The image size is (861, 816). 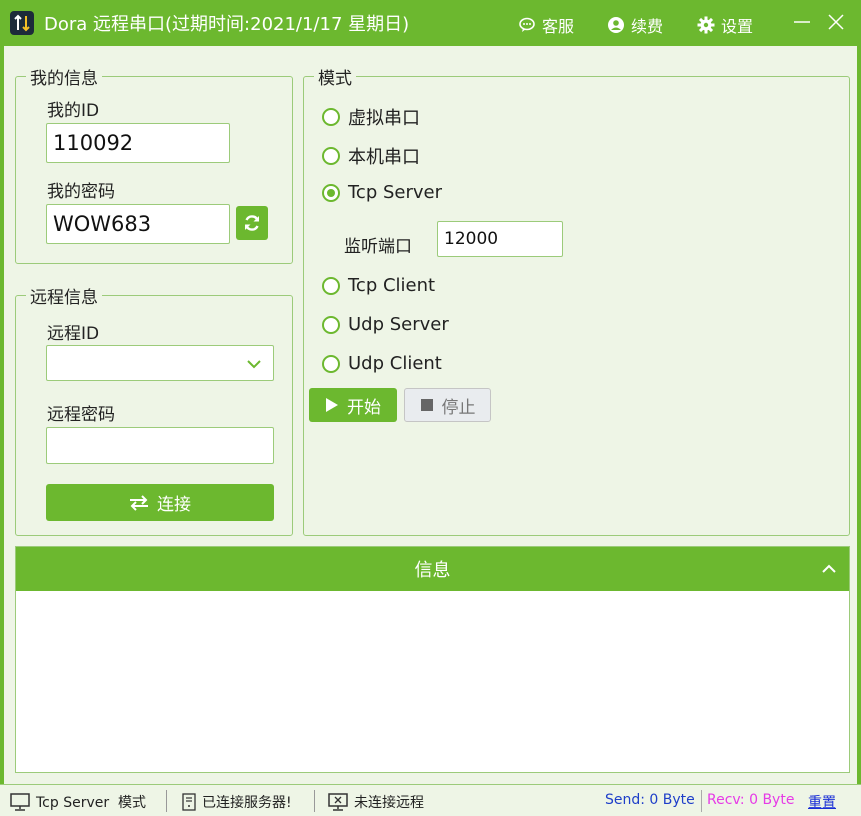 I want to click on window-title: Dora 远程串口(过期时间:2021/1/17 星期日), so click(x=227, y=24).